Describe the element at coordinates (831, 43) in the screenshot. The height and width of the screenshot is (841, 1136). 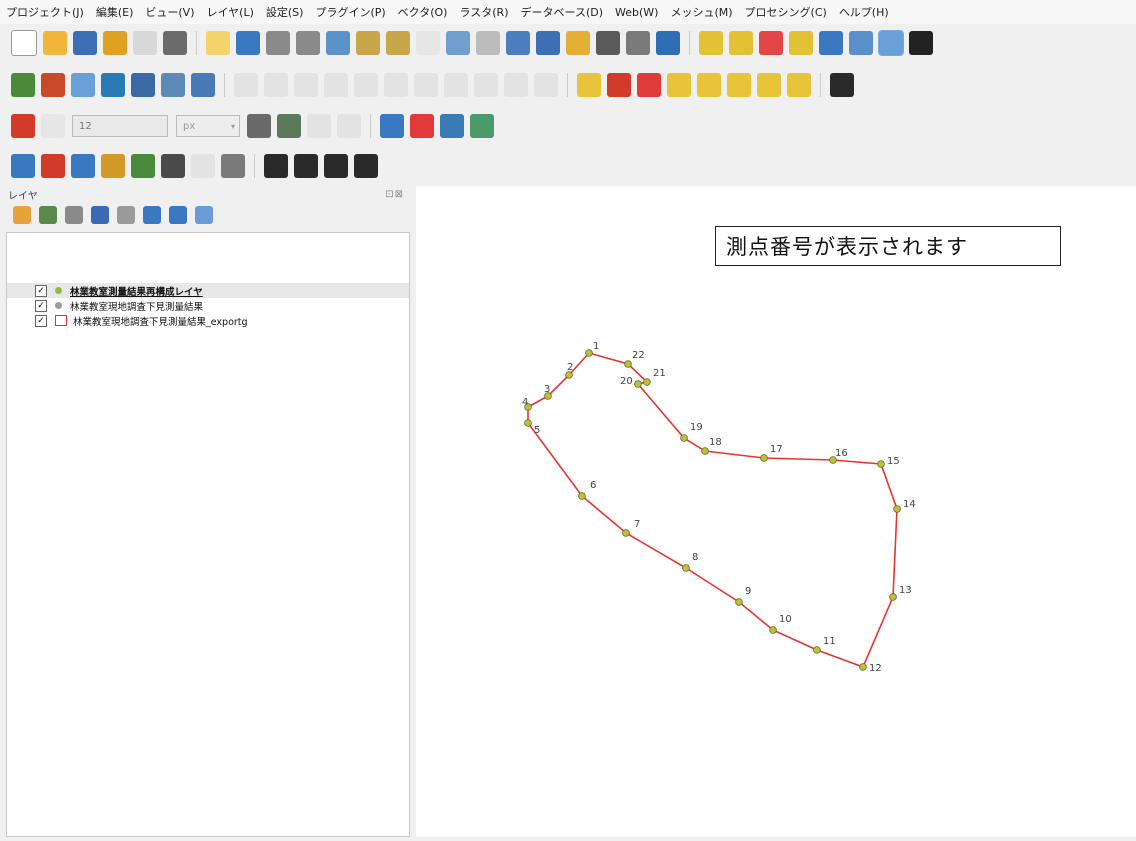
I see `identify-icon` at that location.